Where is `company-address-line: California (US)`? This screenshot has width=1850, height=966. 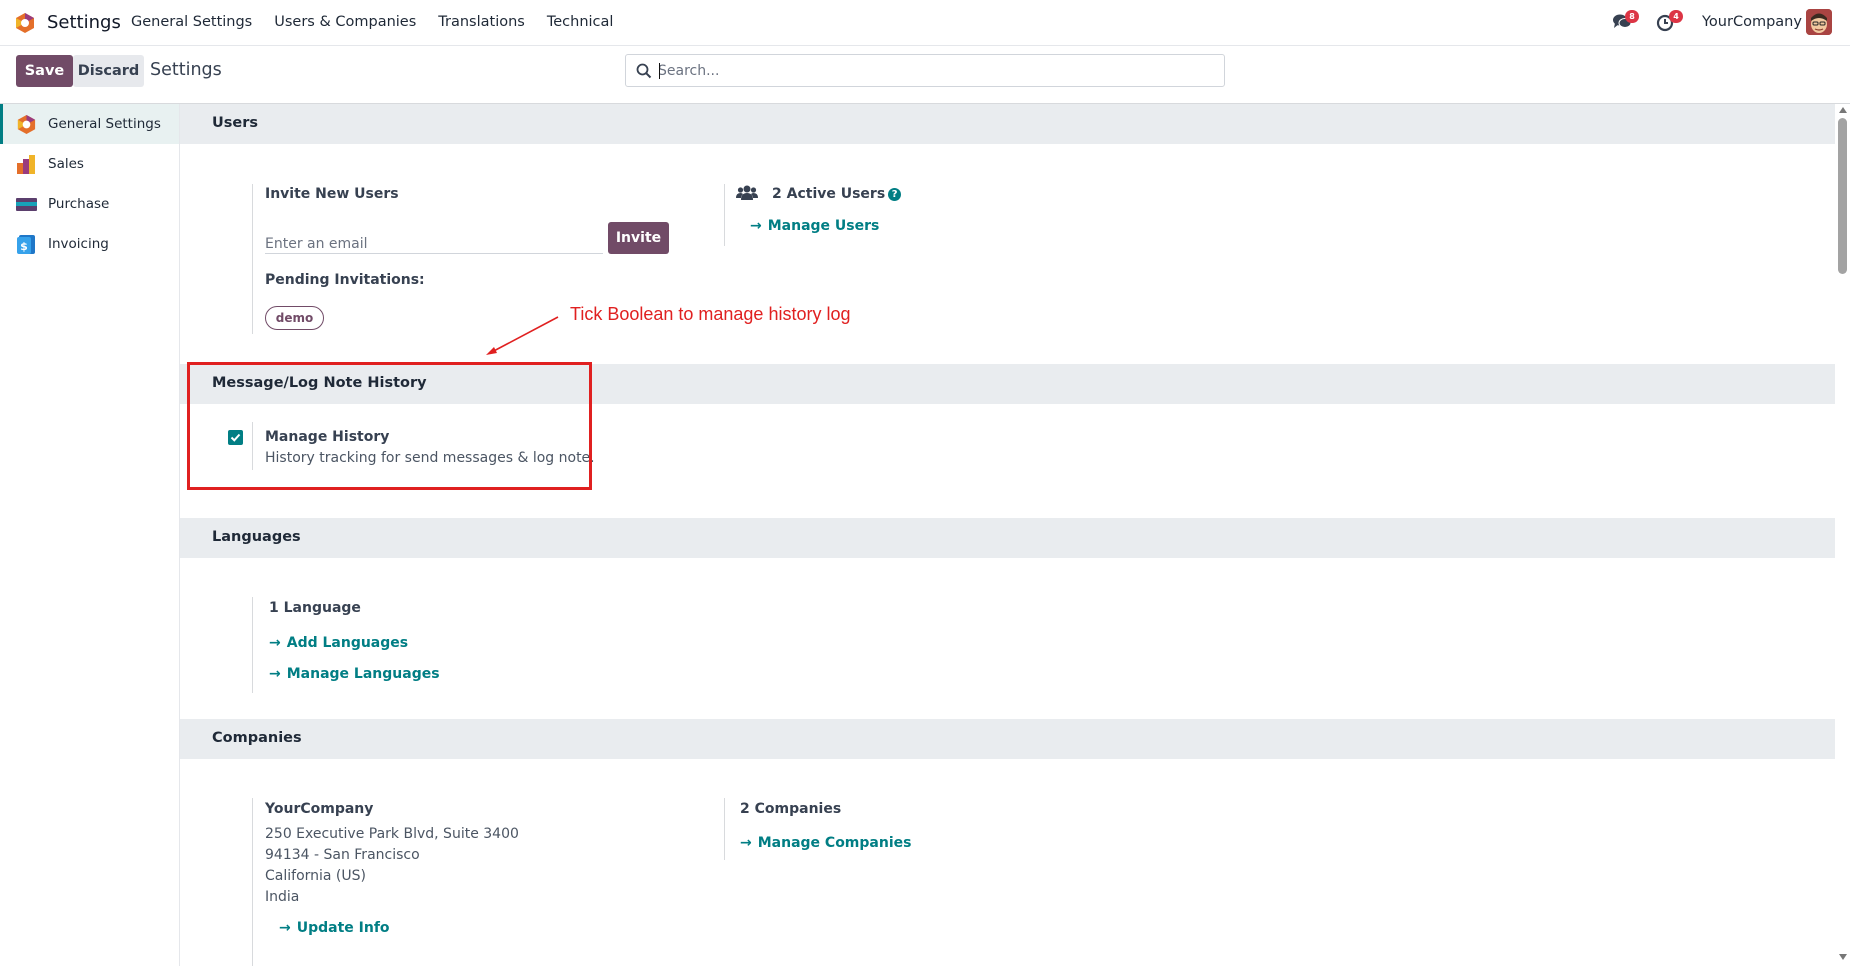
company-address-line: California (US) is located at coordinates (315, 876).